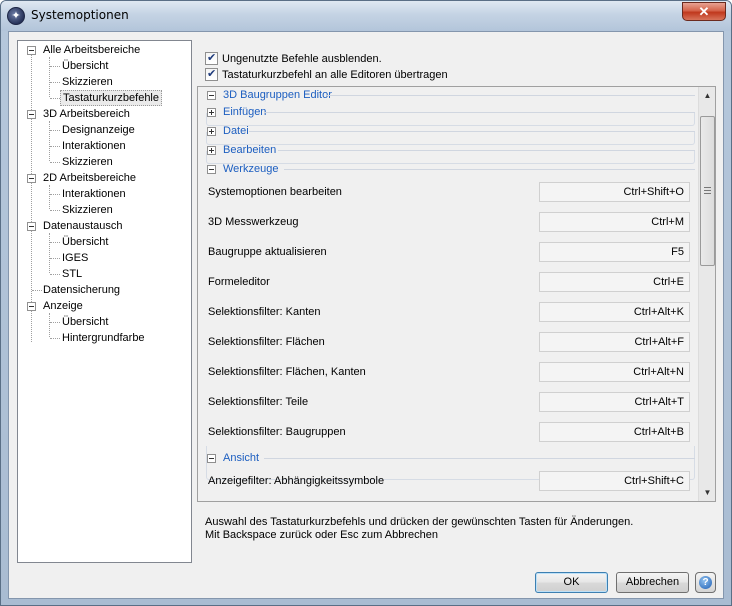 This screenshot has width=732, height=606. What do you see at coordinates (707, 95) in the screenshot?
I see `scroll-up-icon: ▲` at bounding box center [707, 95].